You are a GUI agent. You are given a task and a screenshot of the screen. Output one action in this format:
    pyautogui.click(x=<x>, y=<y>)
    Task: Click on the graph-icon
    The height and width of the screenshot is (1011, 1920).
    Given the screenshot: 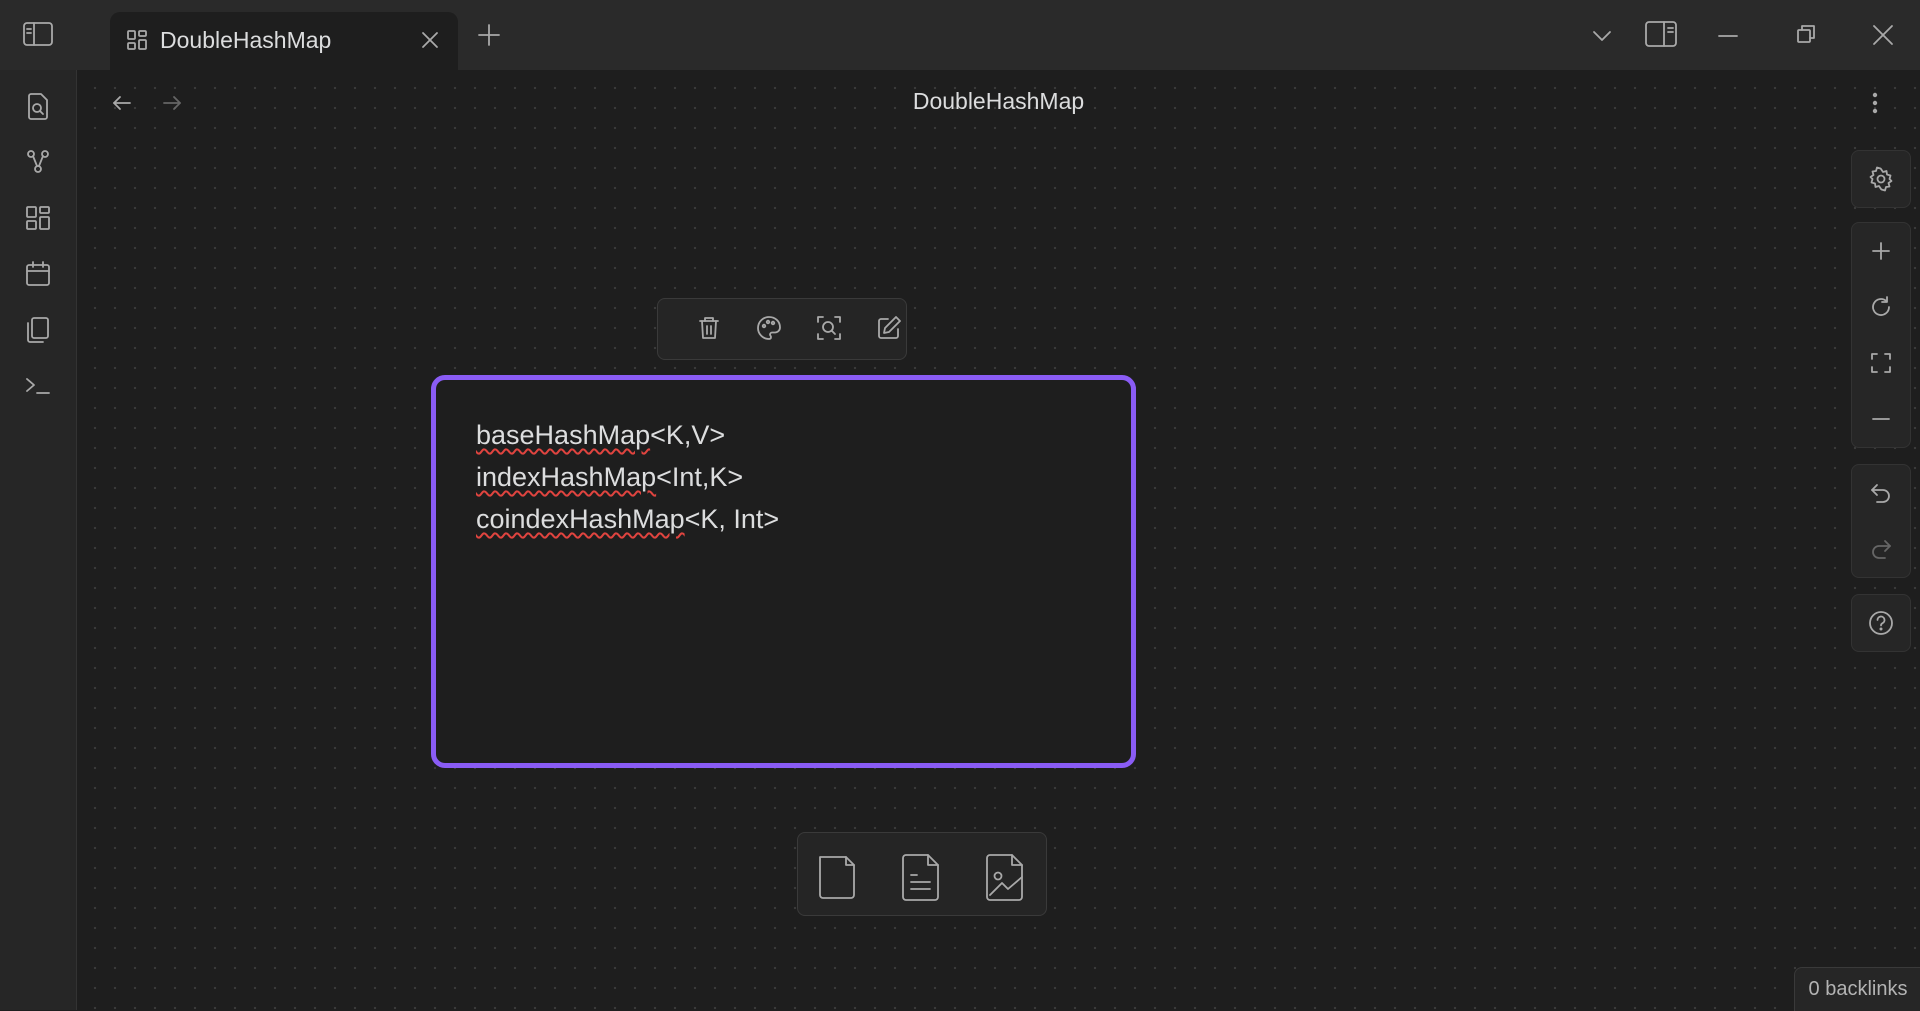 What is the action you would take?
    pyautogui.click(x=38, y=162)
    